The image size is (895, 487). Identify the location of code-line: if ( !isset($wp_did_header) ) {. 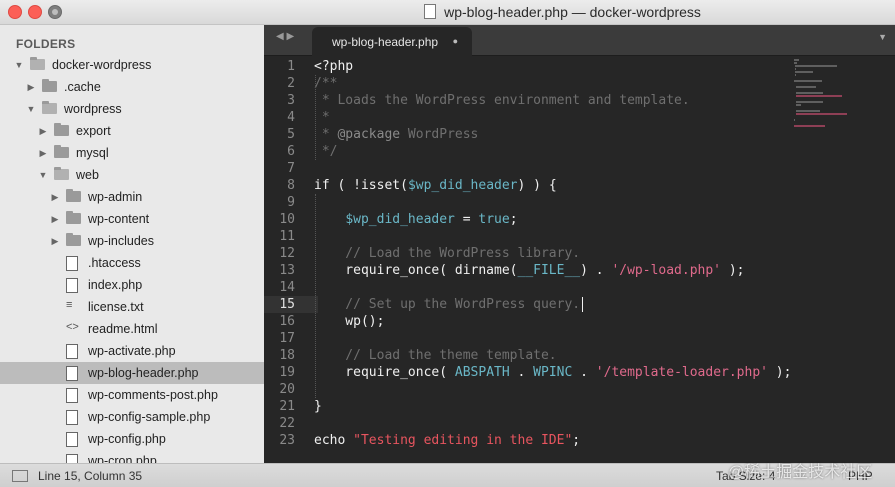
(435, 185).